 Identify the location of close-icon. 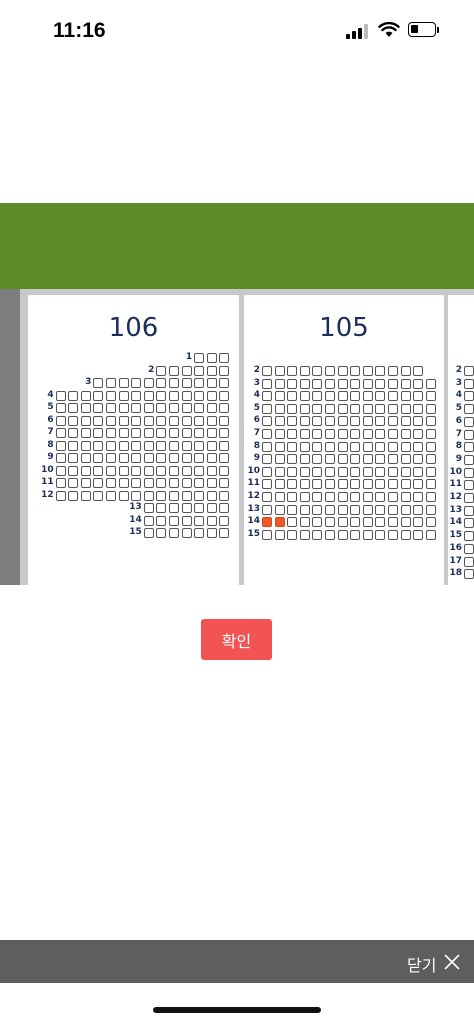
(452, 962).